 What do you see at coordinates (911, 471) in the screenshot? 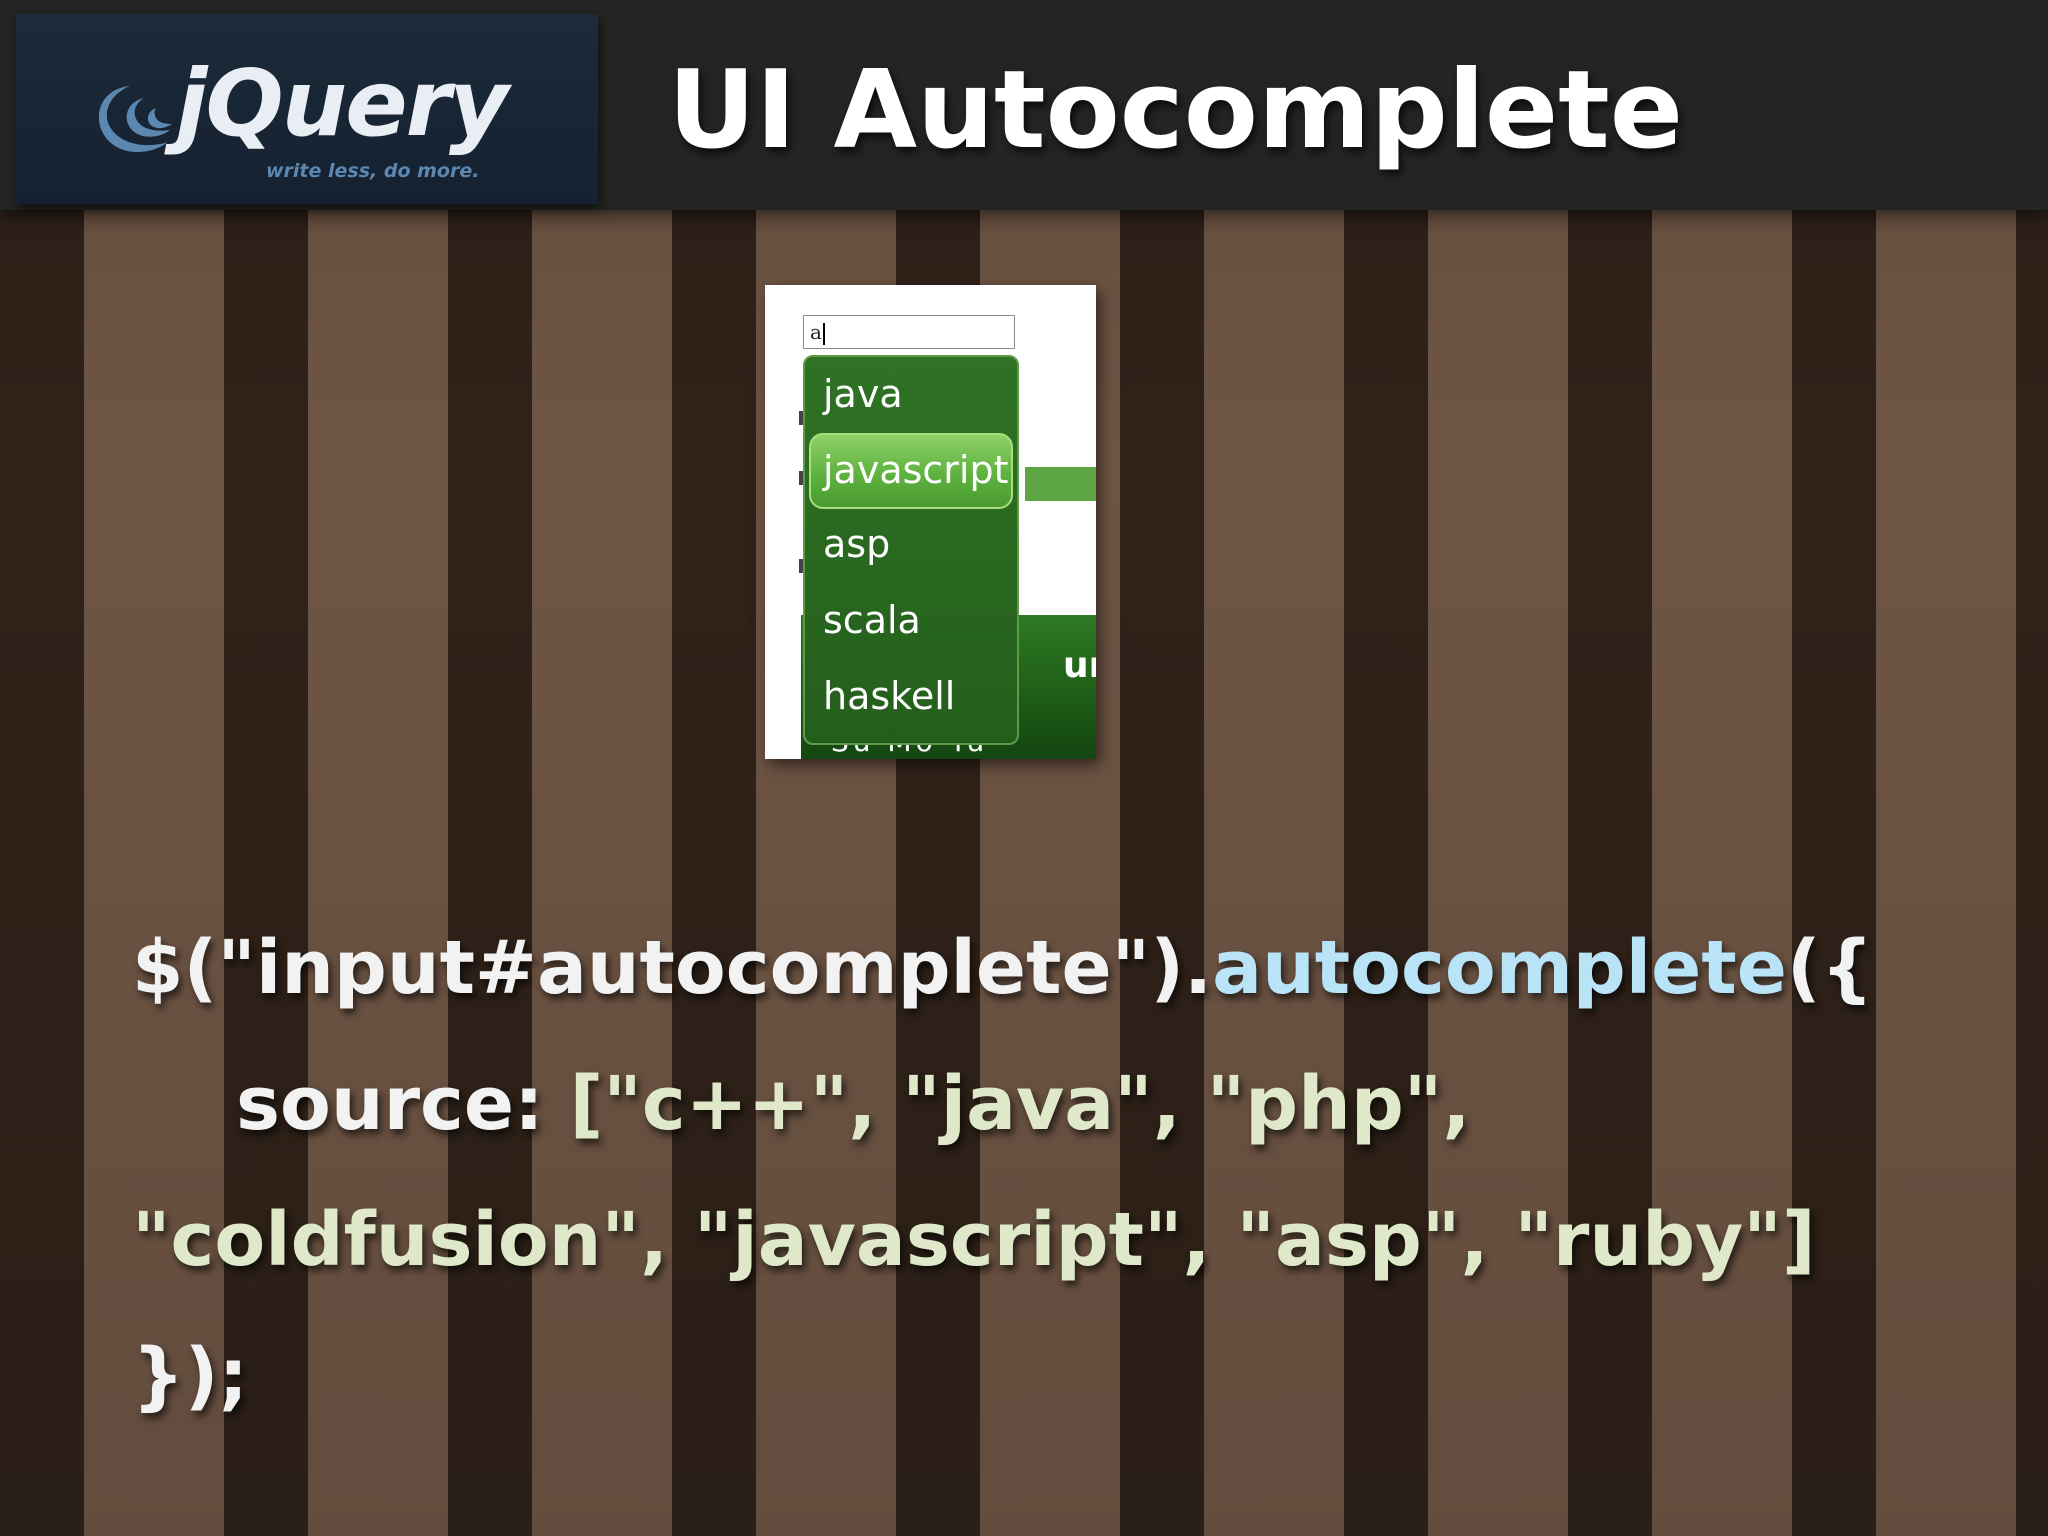
I see `menu-item-javascript-active: javascript` at bounding box center [911, 471].